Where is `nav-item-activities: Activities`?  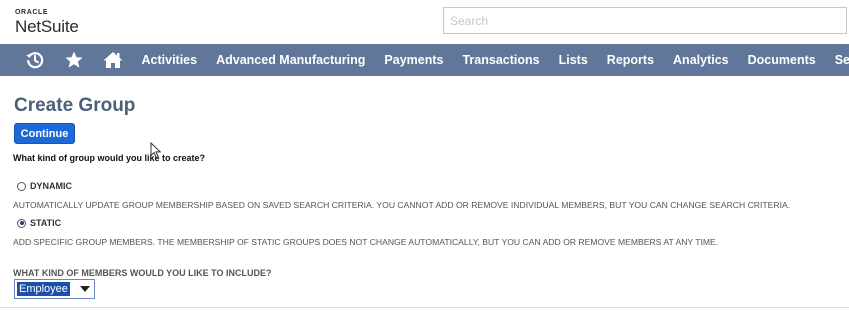 nav-item-activities: Activities is located at coordinates (169, 60).